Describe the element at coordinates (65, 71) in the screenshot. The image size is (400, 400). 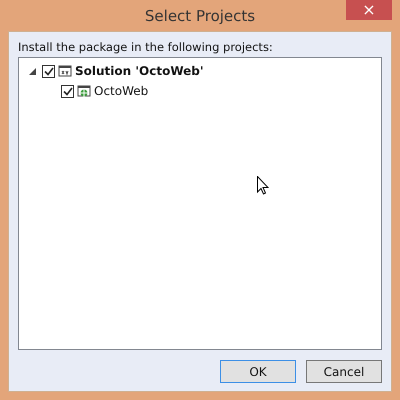
I see `solution-icon` at that location.